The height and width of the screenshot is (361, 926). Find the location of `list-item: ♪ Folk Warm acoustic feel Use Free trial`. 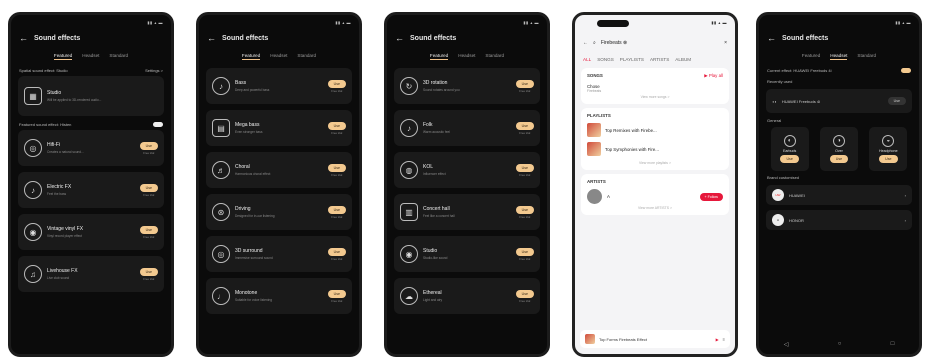

list-item: ♪ Folk Warm acoustic feel Use Free trial is located at coordinates (467, 128).